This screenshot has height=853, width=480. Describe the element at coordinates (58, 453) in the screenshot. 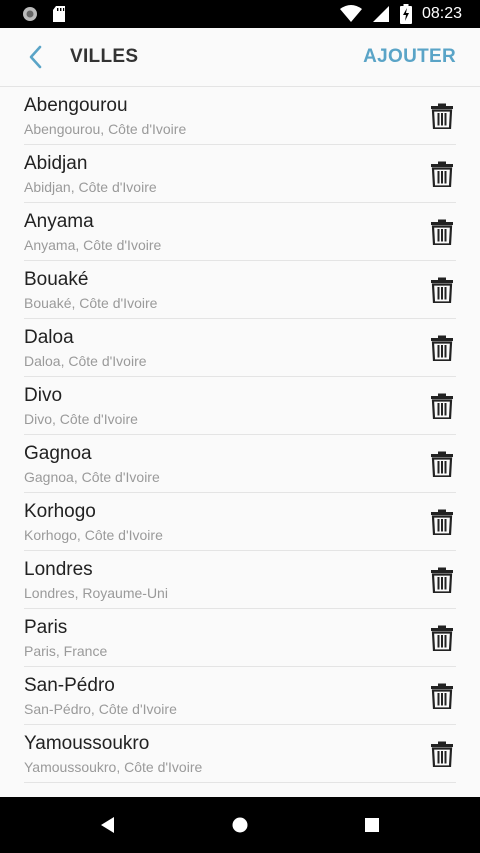

I see `city-name: Gagnoa` at that location.